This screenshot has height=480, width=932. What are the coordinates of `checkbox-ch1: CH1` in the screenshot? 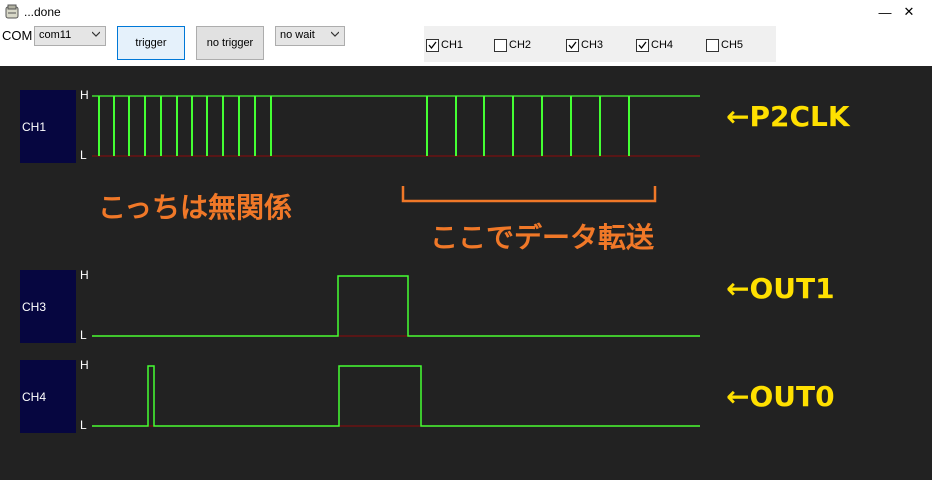 It's located at (444, 45).